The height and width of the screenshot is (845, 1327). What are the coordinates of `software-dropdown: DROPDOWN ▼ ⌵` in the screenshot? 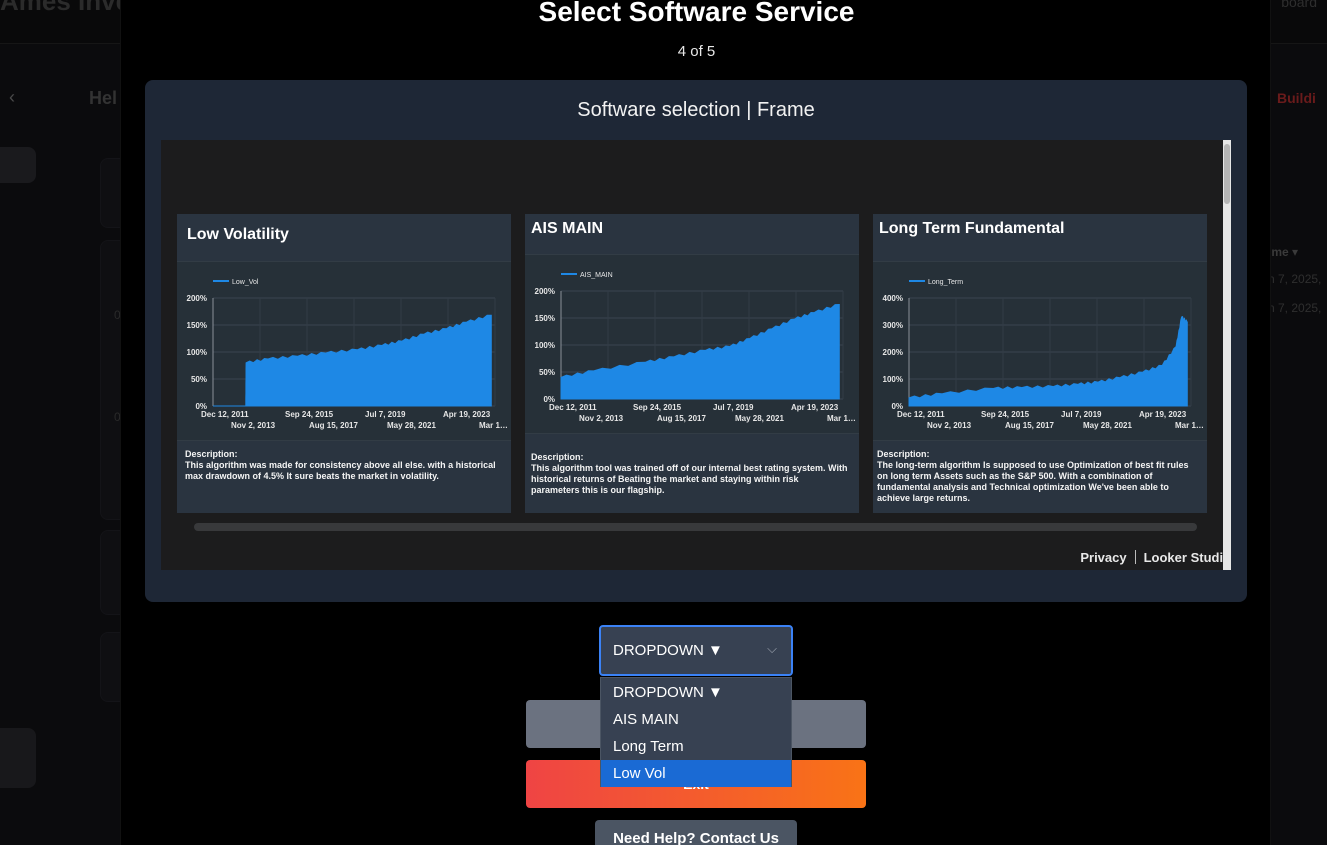 It's located at (696, 650).